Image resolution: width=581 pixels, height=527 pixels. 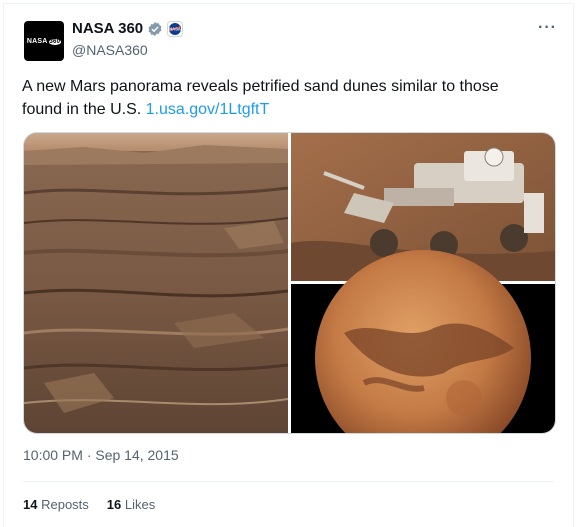 What do you see at coordinates (110, 50) in the screenshot?
I see `author-handle: @NASA360` at bounding box center [110, 50].